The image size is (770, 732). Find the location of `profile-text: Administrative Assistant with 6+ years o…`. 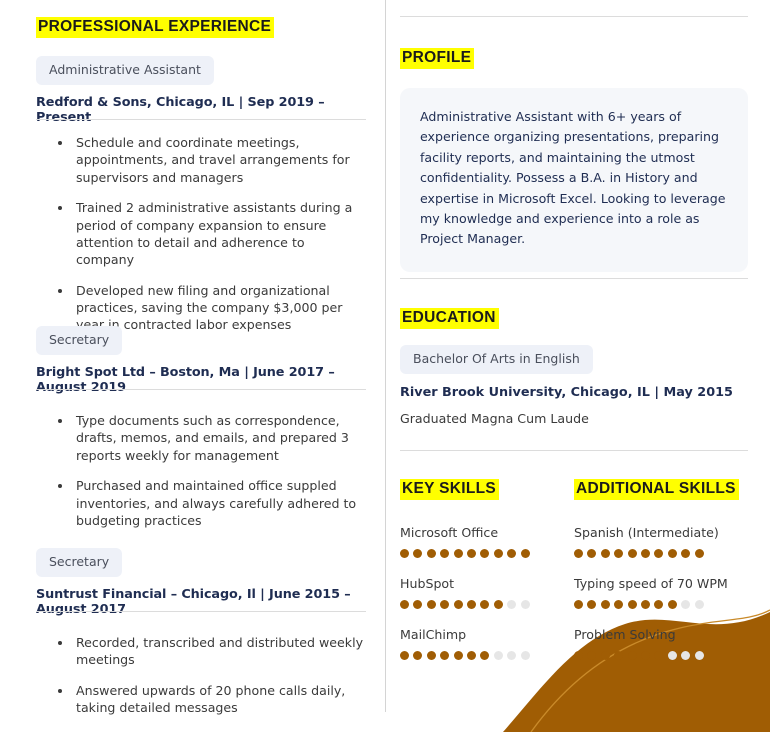

profile-text: Administrative Assistant with 6+ years o… is located at coordinates (573, 178).